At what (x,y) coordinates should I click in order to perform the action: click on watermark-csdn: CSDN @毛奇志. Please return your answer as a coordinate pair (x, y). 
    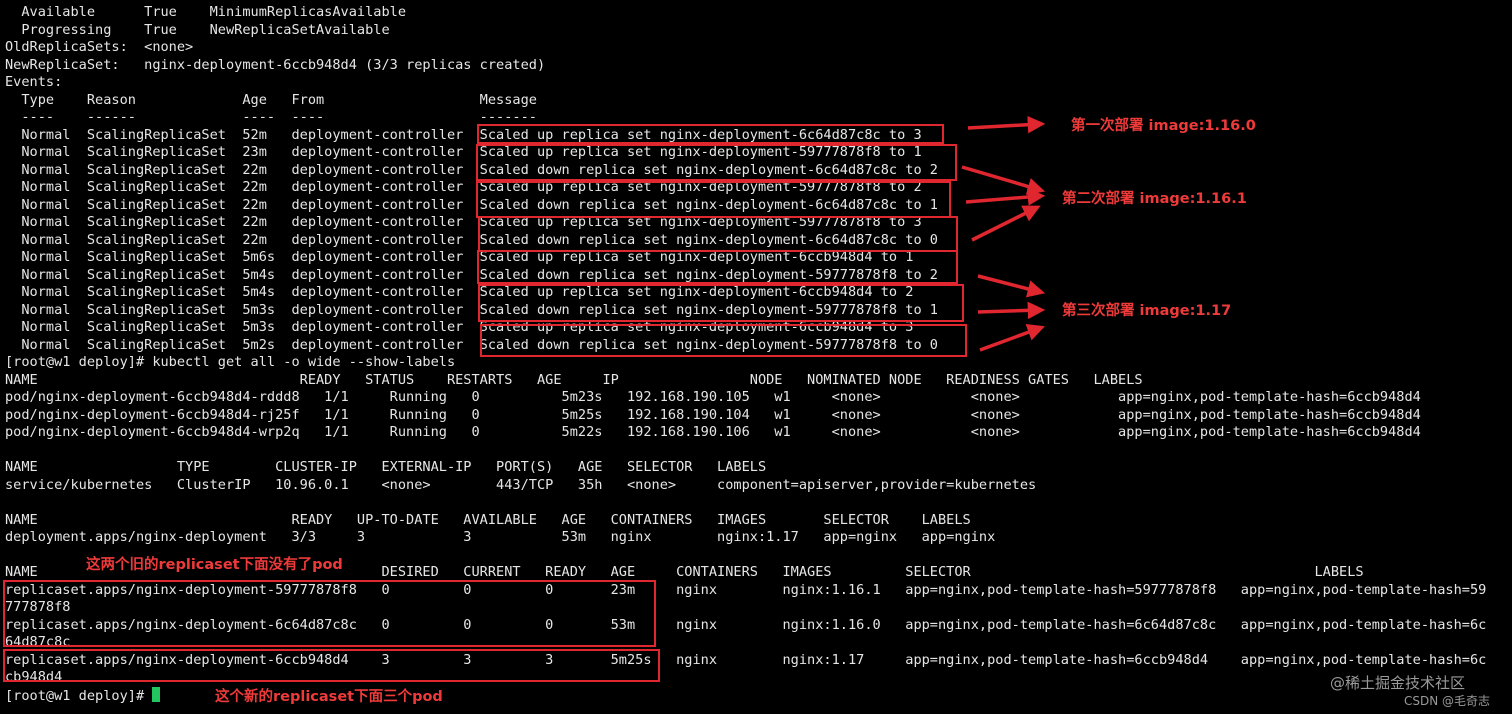
    Looking at the image, I should click on (1447, 701).